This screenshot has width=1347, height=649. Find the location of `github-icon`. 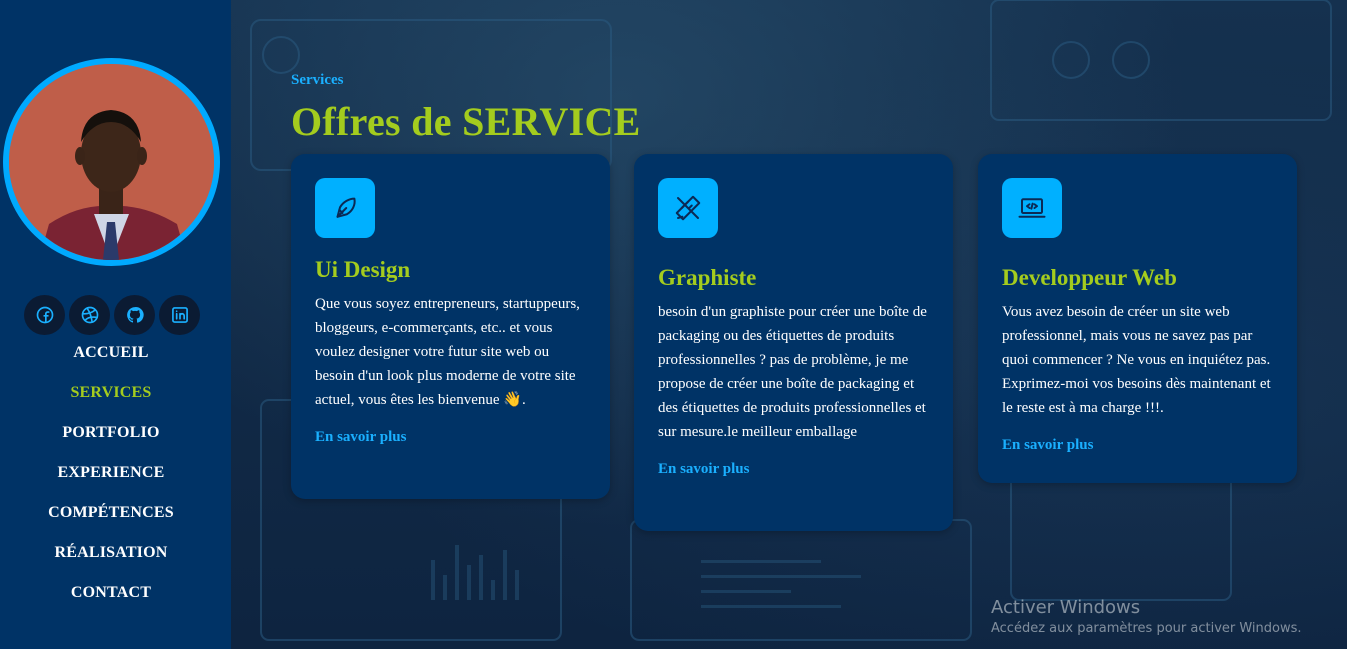

github-icon is located at coordinates (134, 315).